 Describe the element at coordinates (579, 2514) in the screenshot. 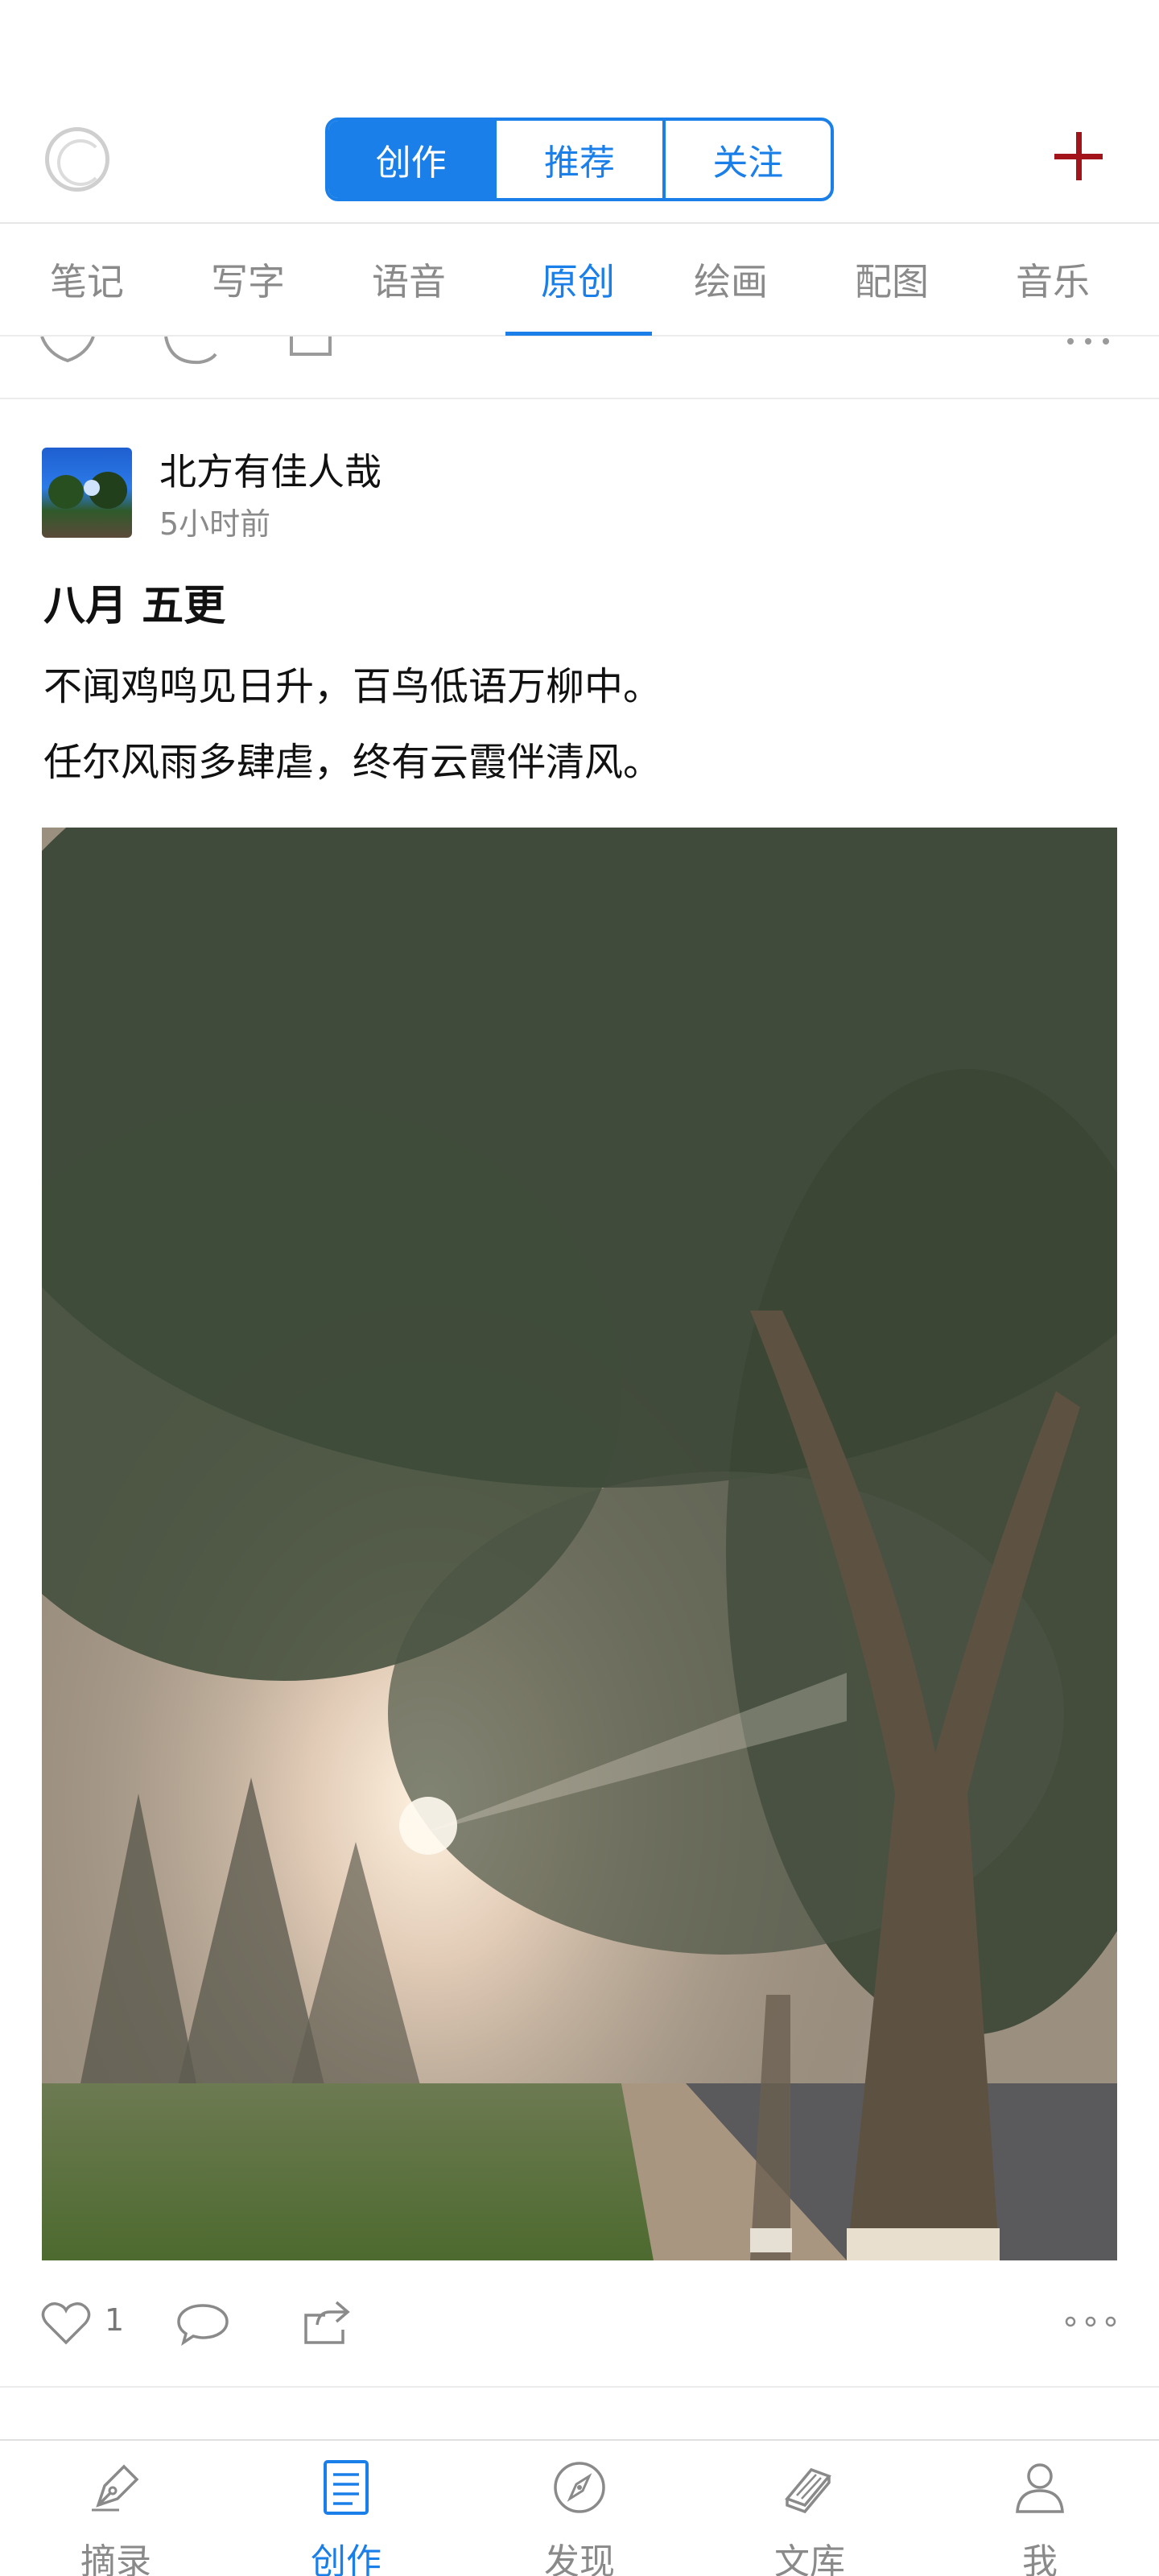

I see `nav-discover: 发现` at that location.